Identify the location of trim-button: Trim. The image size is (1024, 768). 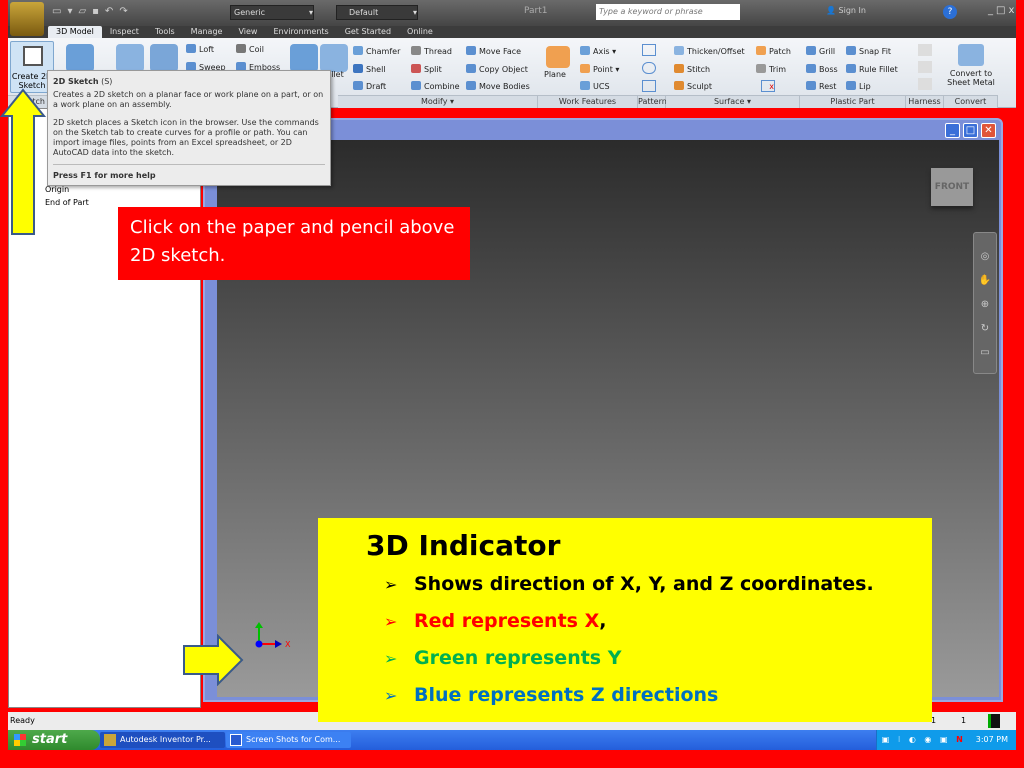
(771, 69).